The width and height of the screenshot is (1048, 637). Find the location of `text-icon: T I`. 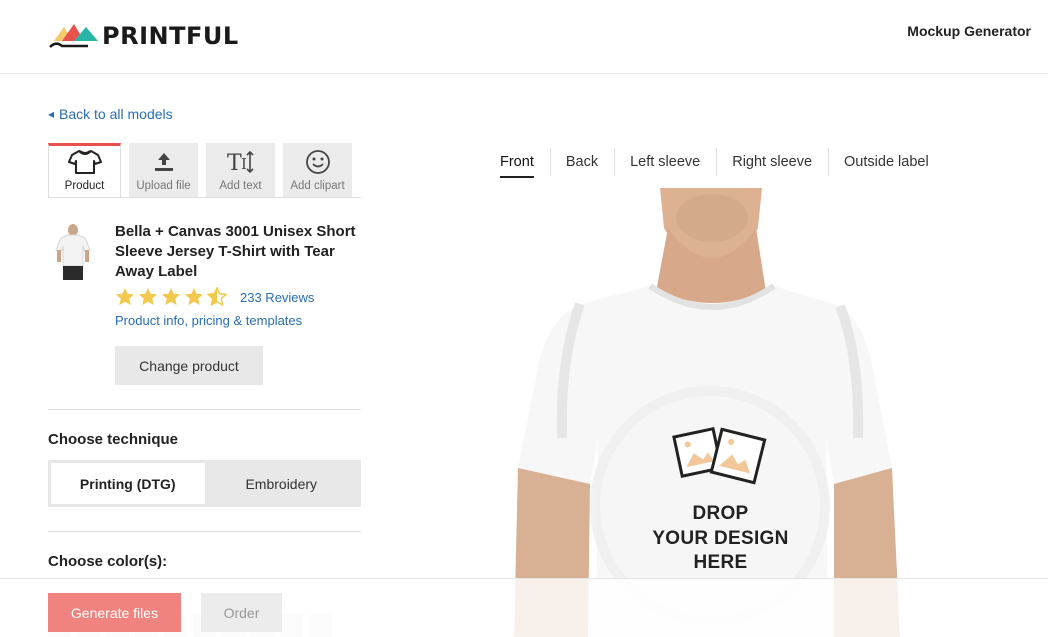

text-icon: T I is located at coordinates (241, 162).